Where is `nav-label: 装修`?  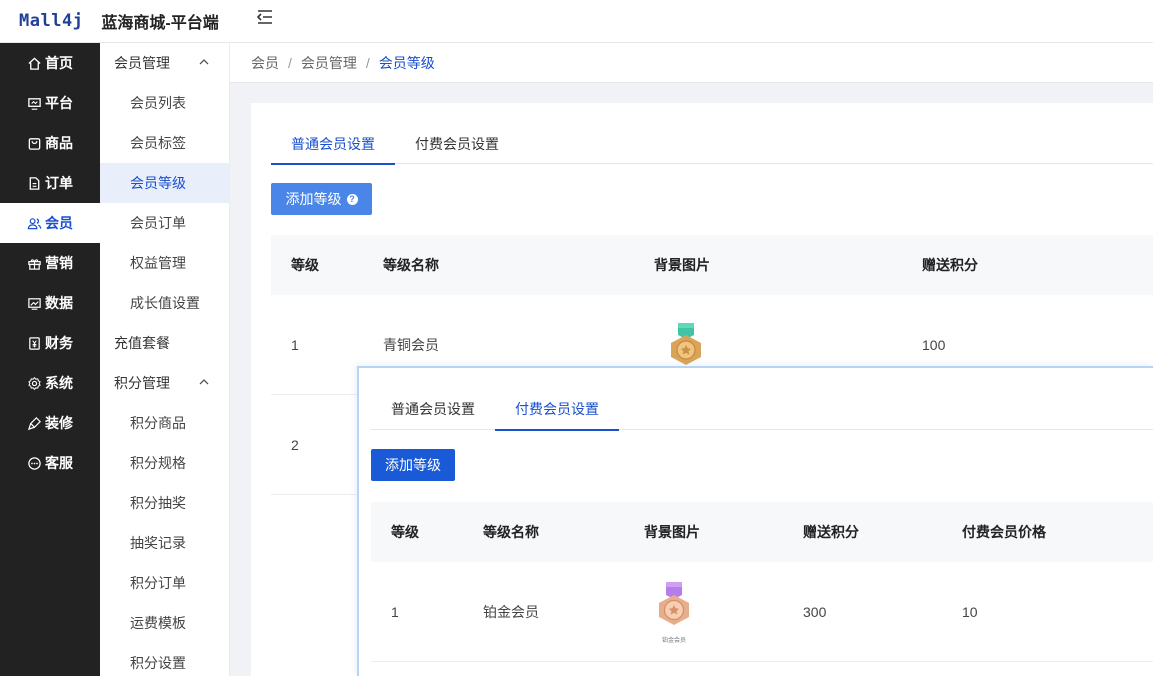
nav-label: 装修 is located at coordinates (59, 423).